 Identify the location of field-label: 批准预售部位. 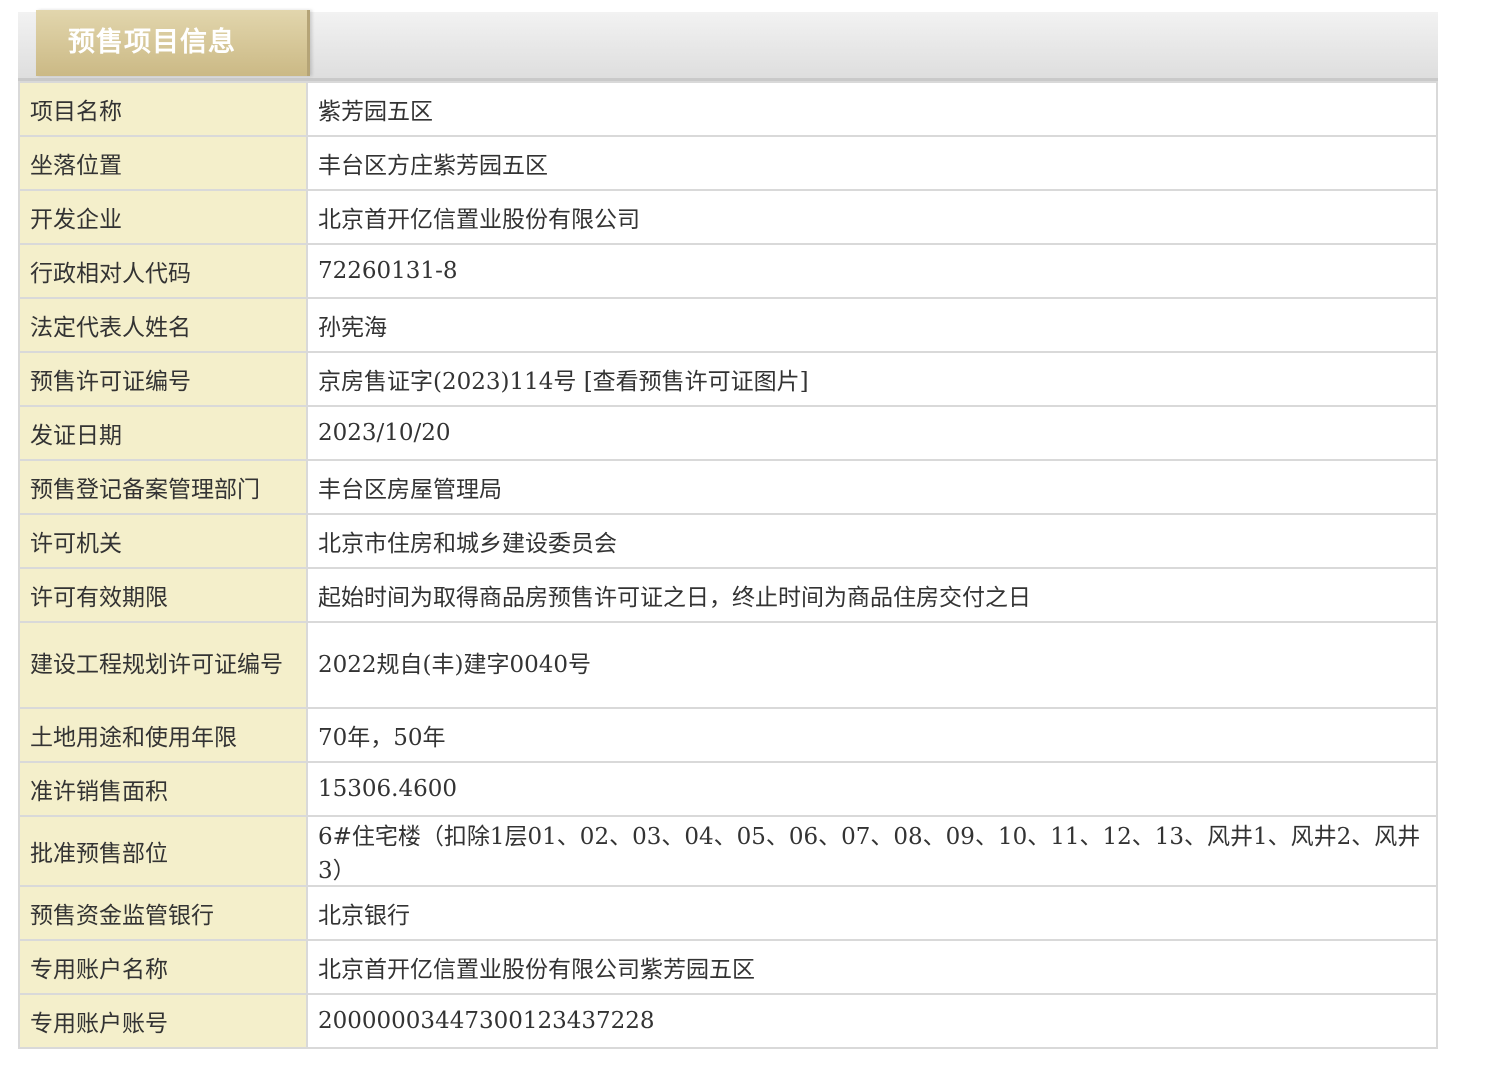
(163, 851).